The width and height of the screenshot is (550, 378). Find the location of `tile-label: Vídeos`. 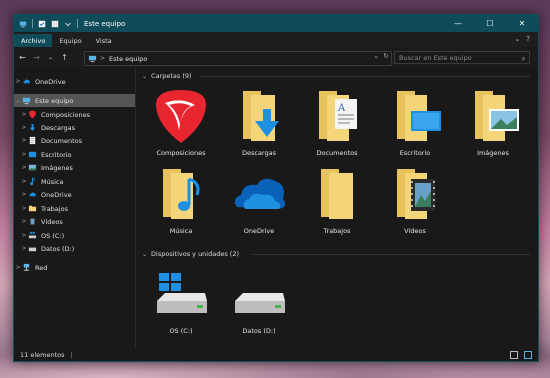

tile-label: Vídeos is located at coordinates (415, 231).